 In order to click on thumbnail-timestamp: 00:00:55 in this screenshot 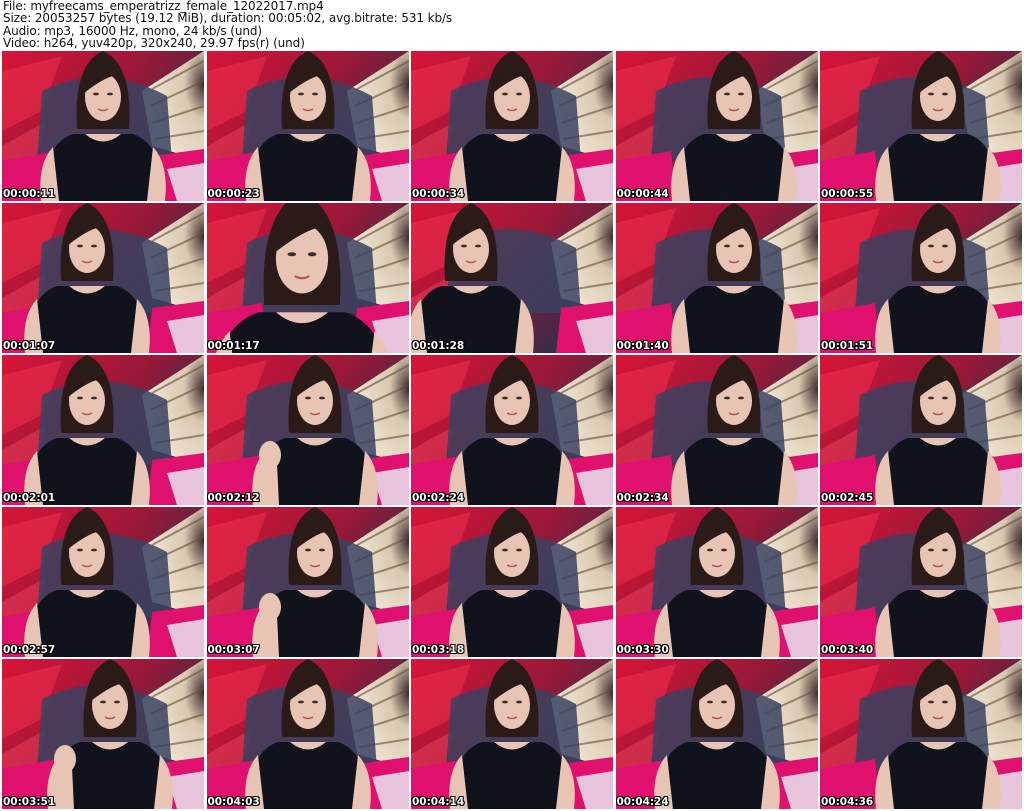, I will do `click(847, 194)`.